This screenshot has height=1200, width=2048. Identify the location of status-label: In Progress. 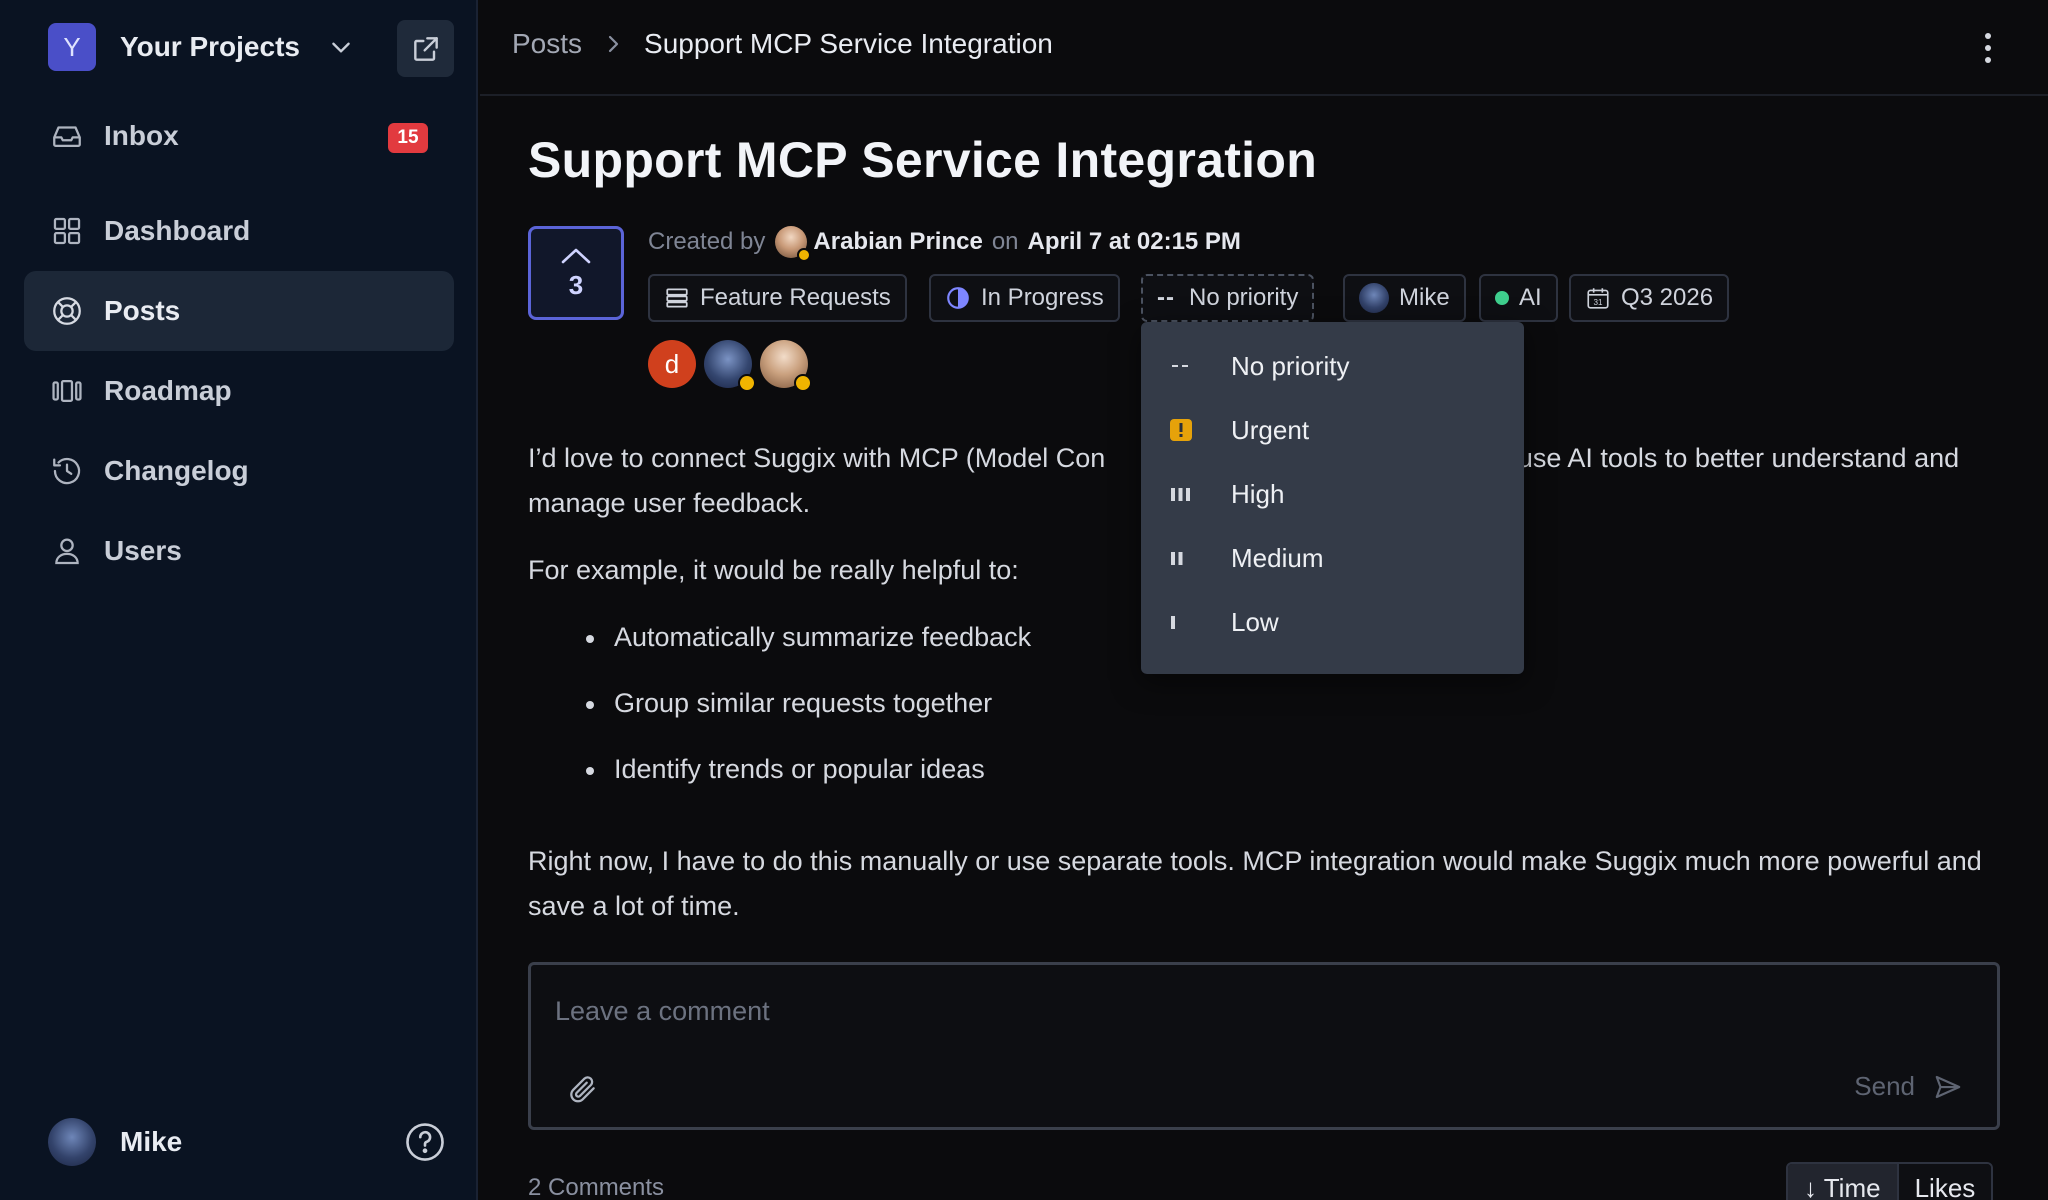
(1042, 297).